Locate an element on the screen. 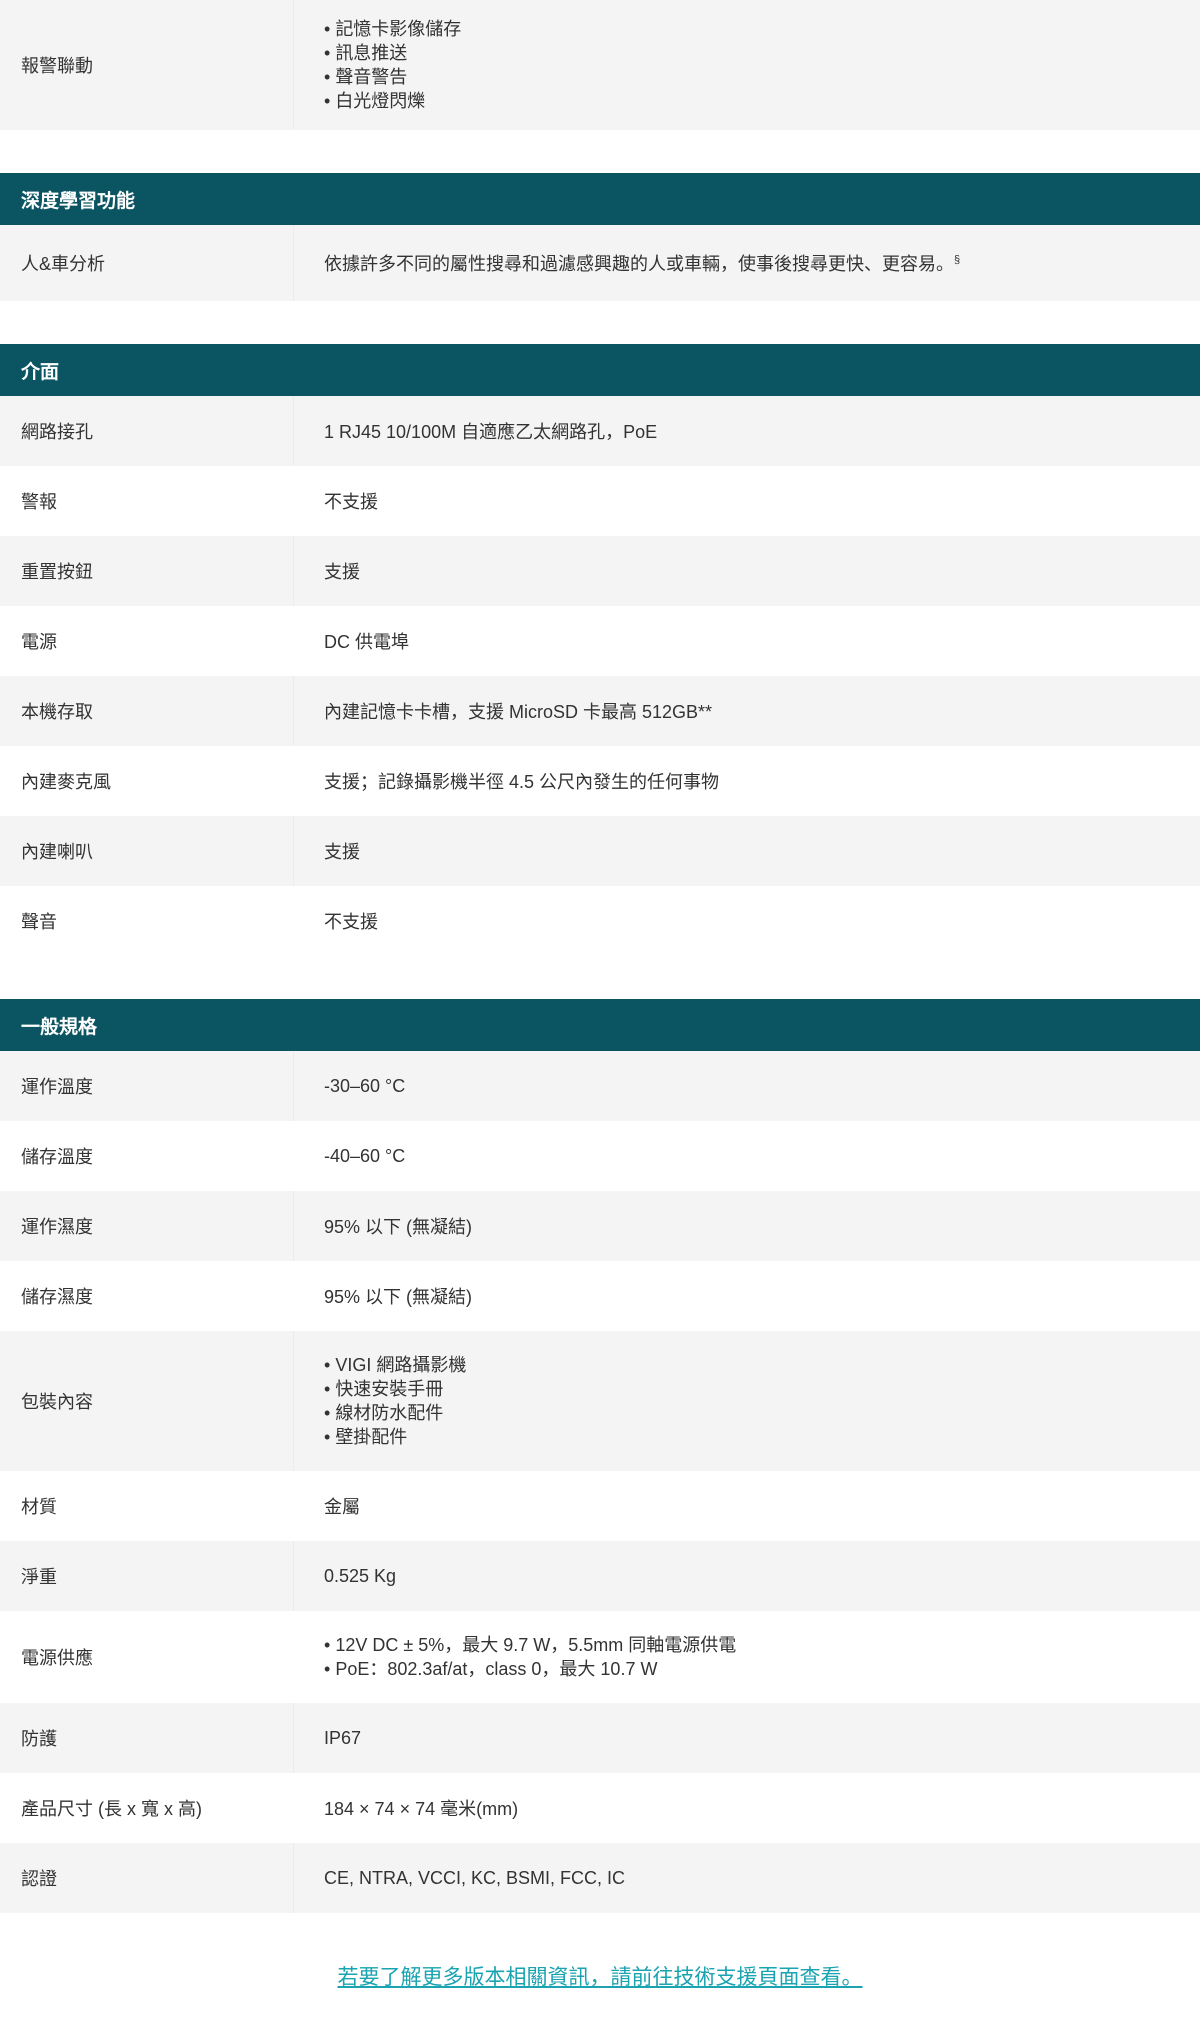 This screenshot has width=1200, height=2028. spec-row-operating-temp: 運作溫度 -30–60 °C is located at coordinates (600, 1086).